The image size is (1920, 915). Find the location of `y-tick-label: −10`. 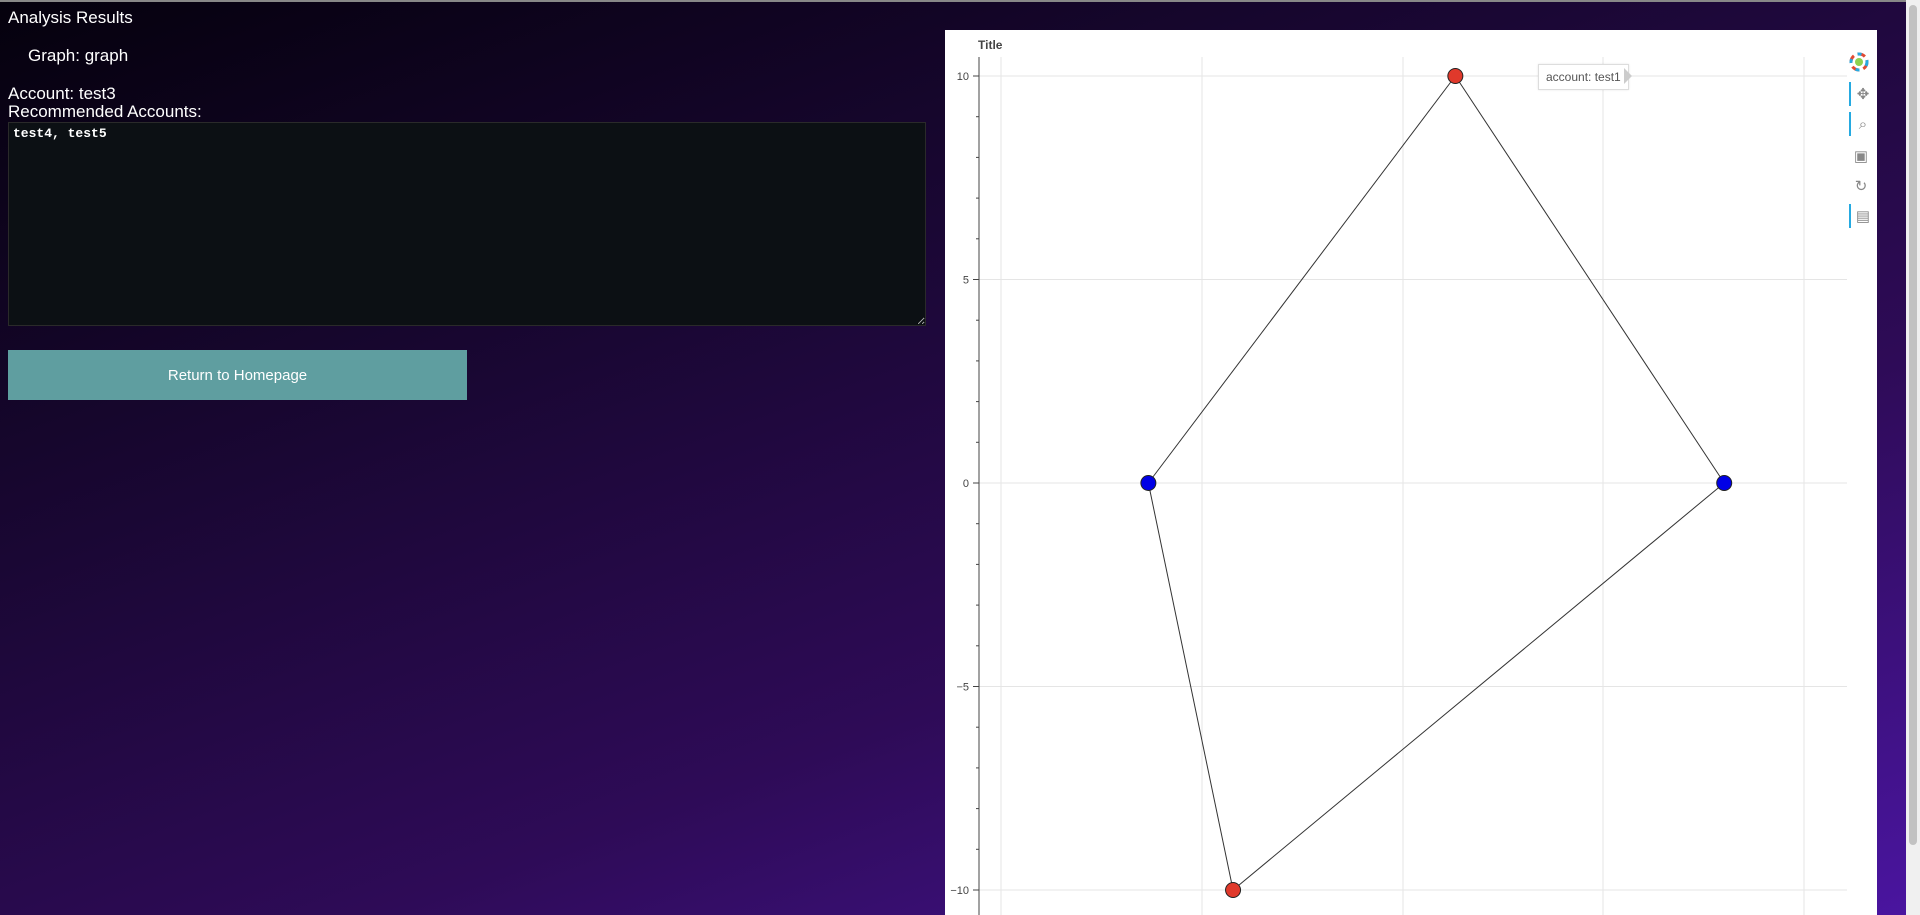

y-tick-label: −10 is located at coordinates (959, 891).